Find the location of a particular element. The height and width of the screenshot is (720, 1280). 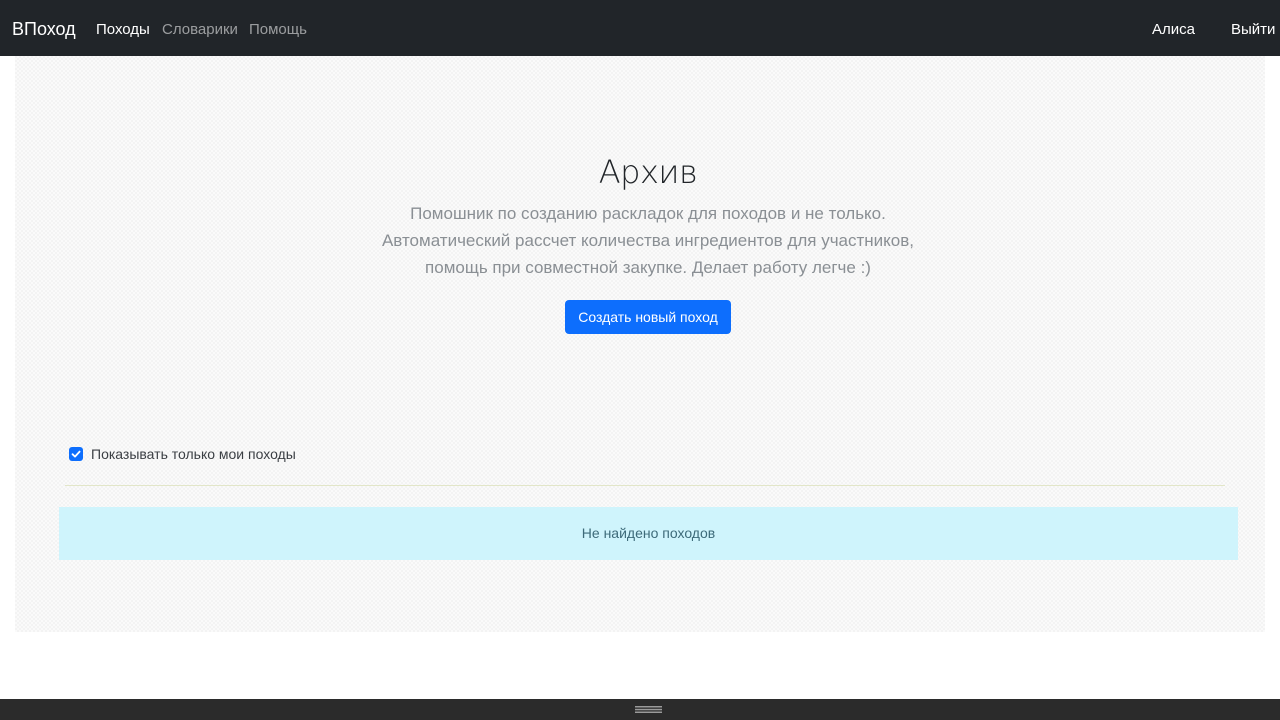

only-mine-label: Показывать только мои походы is located at coordinates (193, 454).